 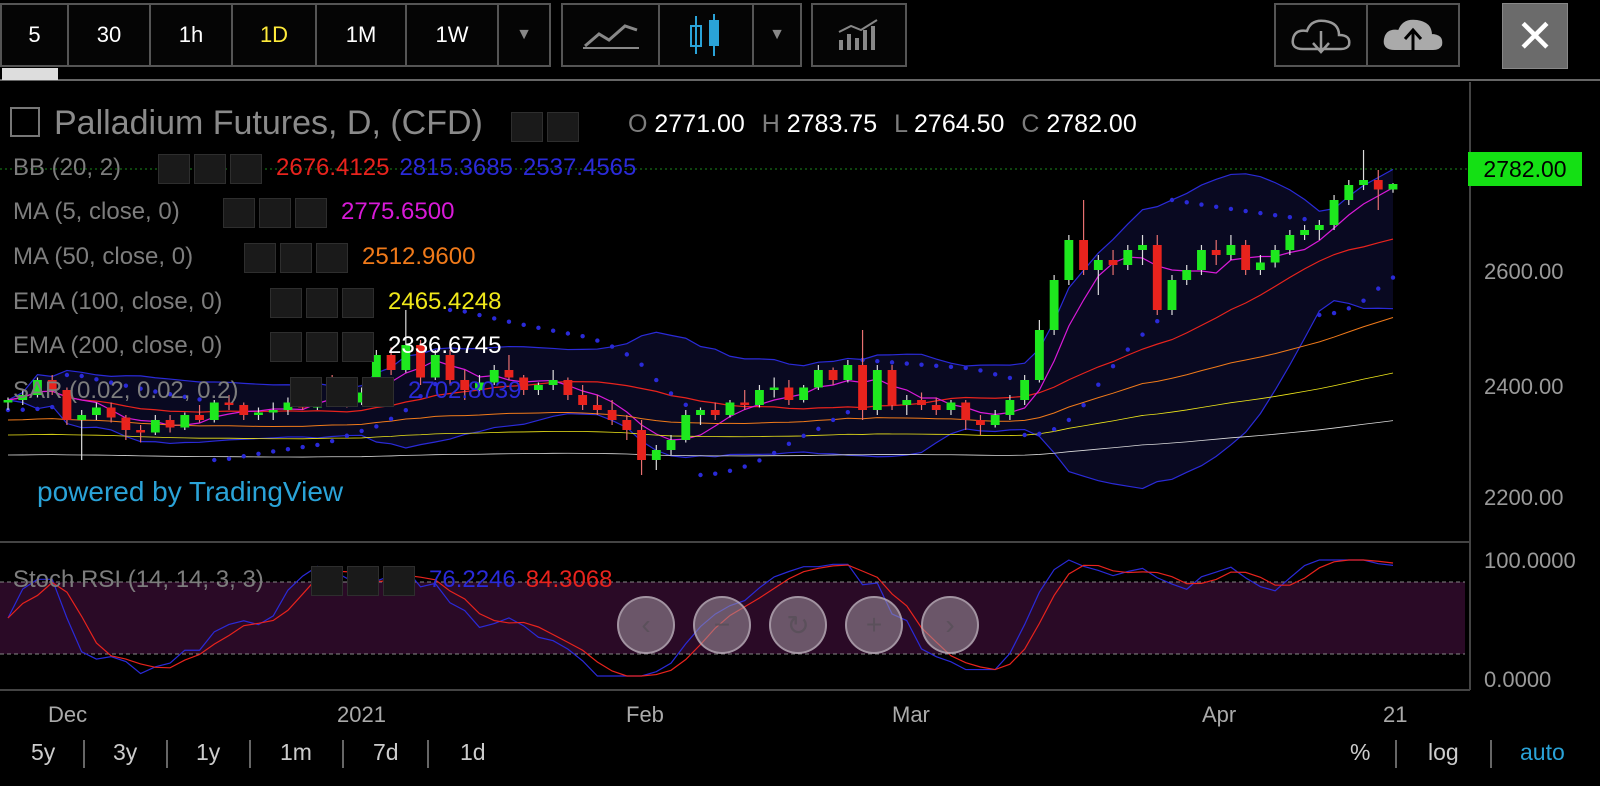 I want to click on range-1d: 1d, so click(x=473, y=752).